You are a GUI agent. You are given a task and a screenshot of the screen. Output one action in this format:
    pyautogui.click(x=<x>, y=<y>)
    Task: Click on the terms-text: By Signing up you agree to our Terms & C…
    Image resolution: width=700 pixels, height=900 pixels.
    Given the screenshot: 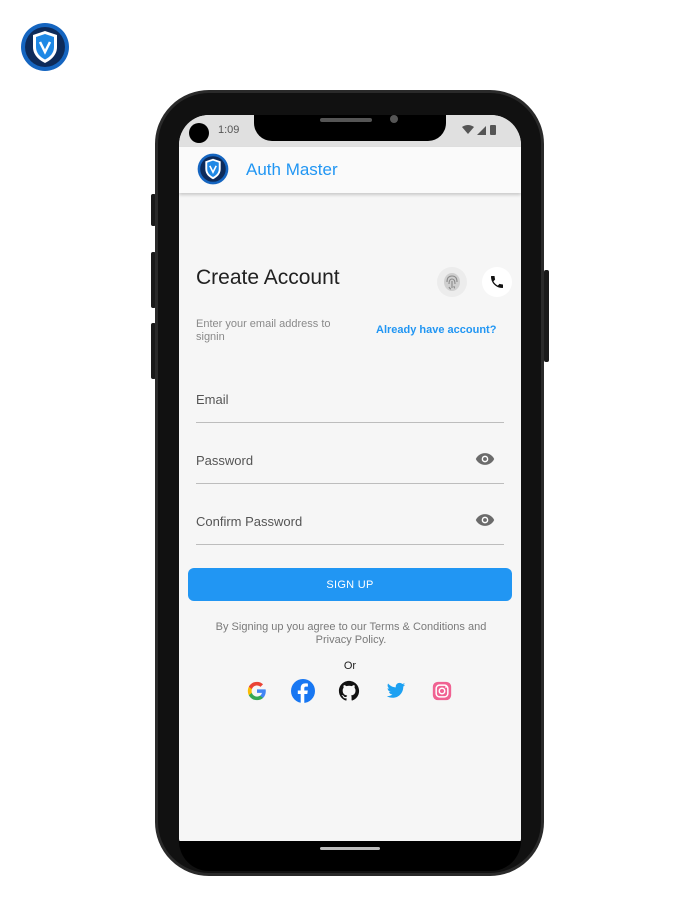 What is the action you would take?
    pyautogui.click(x=351, y=633)
    